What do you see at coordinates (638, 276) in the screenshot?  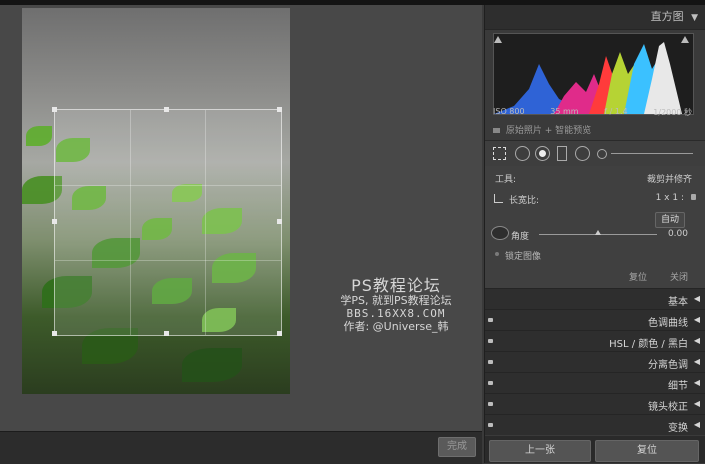 I see `crop-reset-button: 复位` at bounding box center [638, 276].